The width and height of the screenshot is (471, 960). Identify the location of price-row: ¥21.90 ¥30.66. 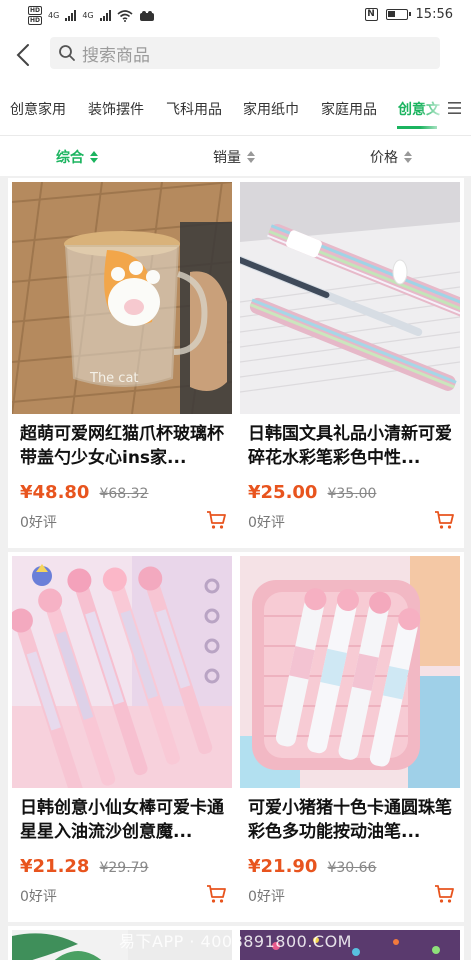
(312, 866).